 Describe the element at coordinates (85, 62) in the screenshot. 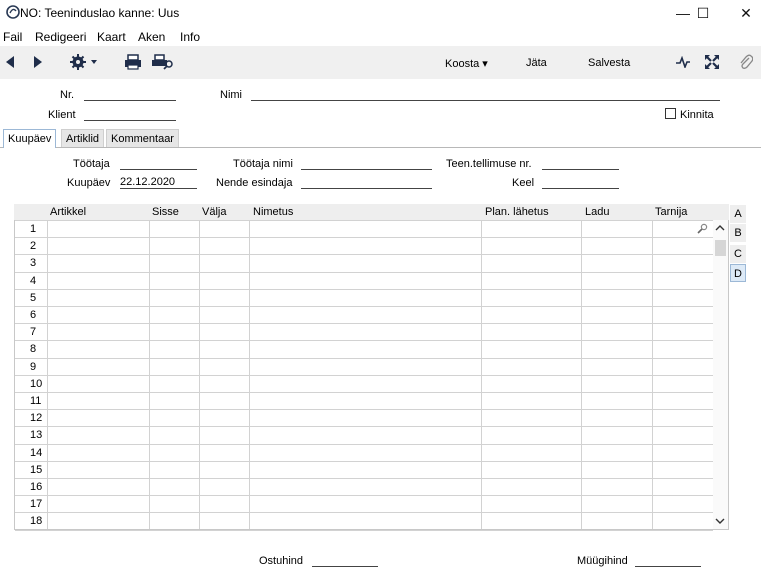

I see `gear-icon` at that location.